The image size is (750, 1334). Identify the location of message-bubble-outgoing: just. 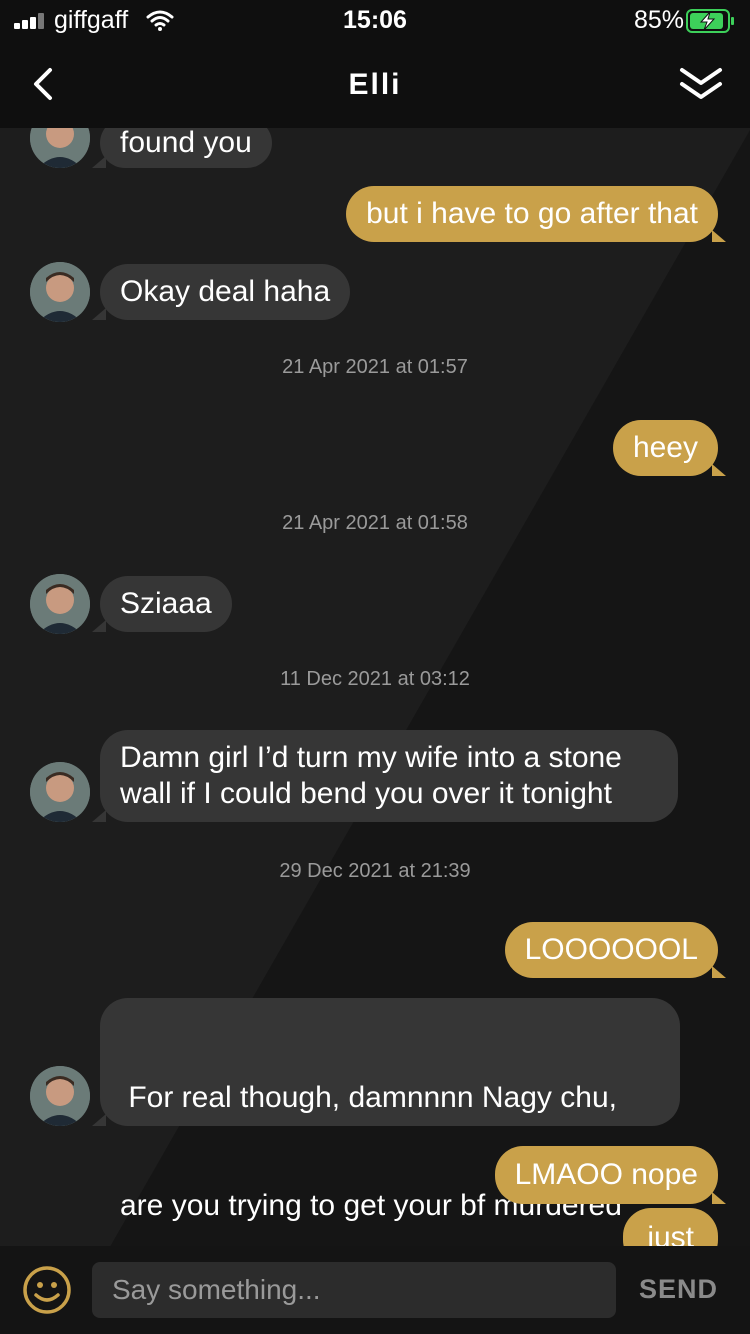
(670, 1227).